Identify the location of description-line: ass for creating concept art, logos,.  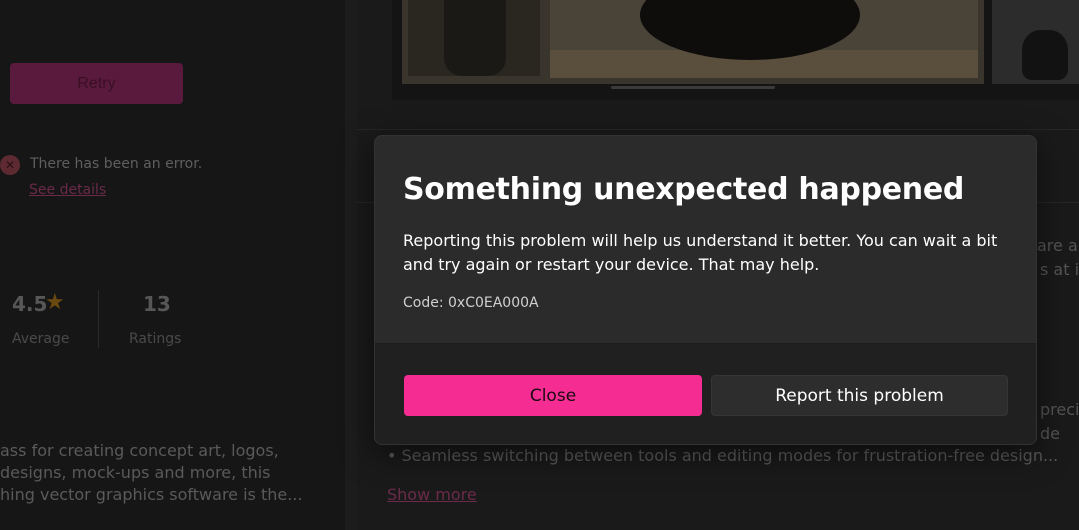
(139, 450).